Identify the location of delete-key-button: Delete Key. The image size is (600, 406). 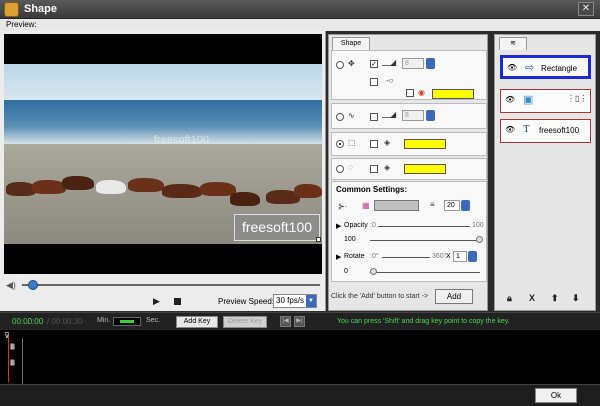
(245, 322).